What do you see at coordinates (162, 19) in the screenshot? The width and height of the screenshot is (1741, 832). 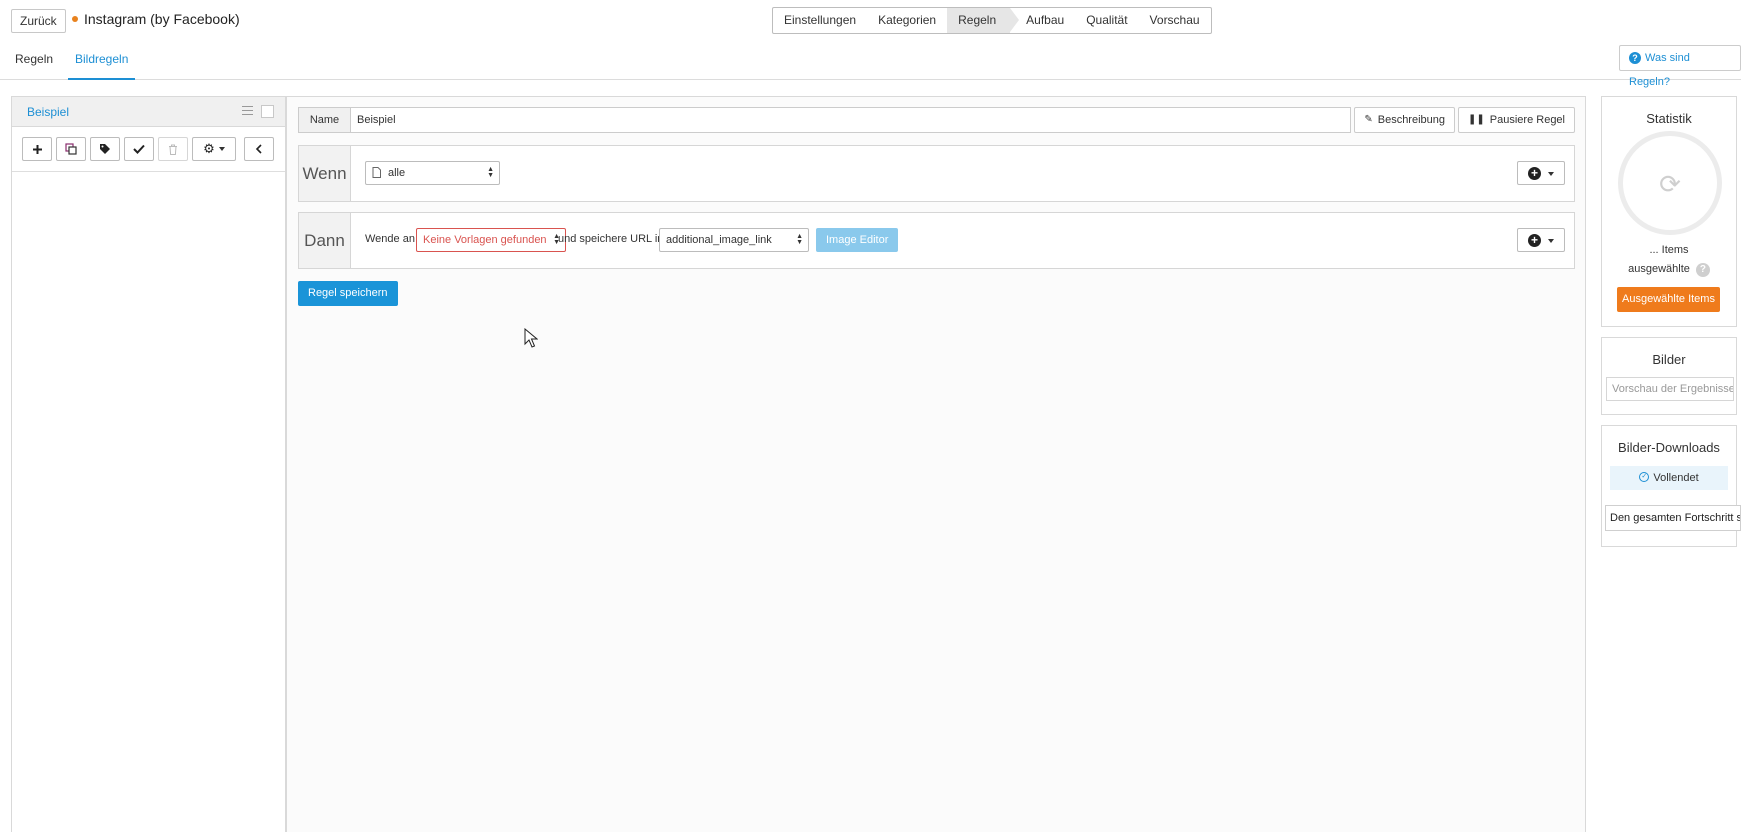 I see `app-title-text: Instagram (by Facebook)` at bounding box center [162, 19].